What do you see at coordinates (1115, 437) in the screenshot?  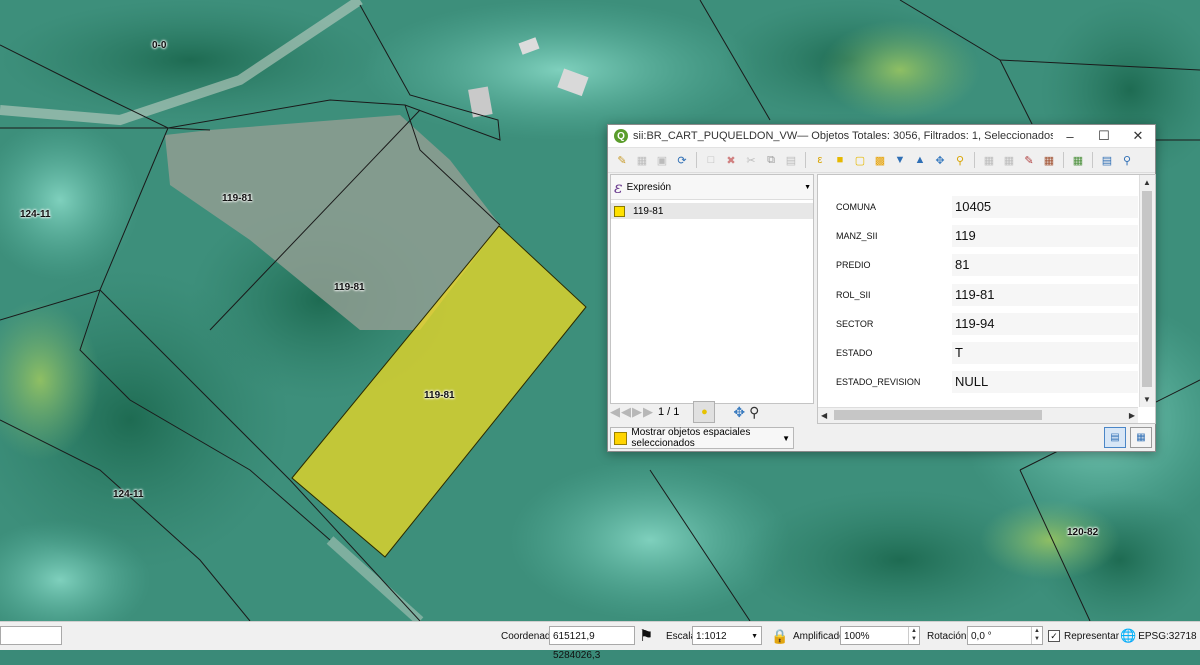 I see `form-view-icon: ▤` at bounding box center [1115, 437].